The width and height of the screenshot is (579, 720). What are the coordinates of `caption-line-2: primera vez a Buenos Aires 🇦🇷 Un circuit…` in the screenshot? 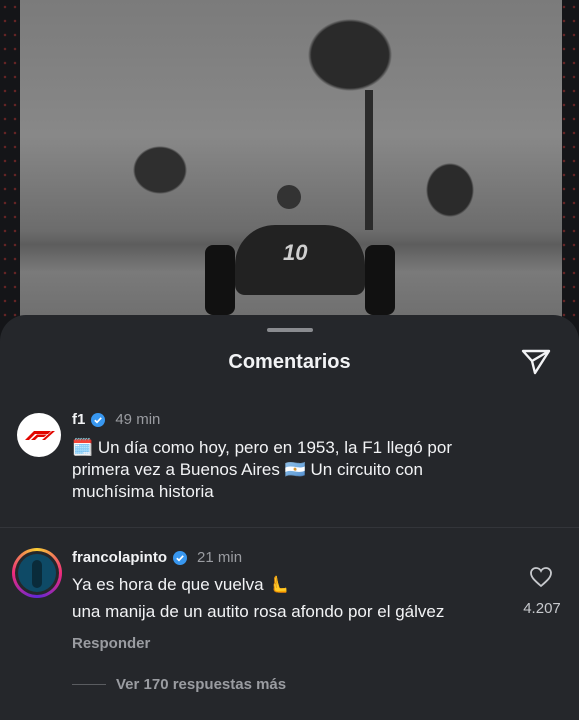 It's located at (247, 469).